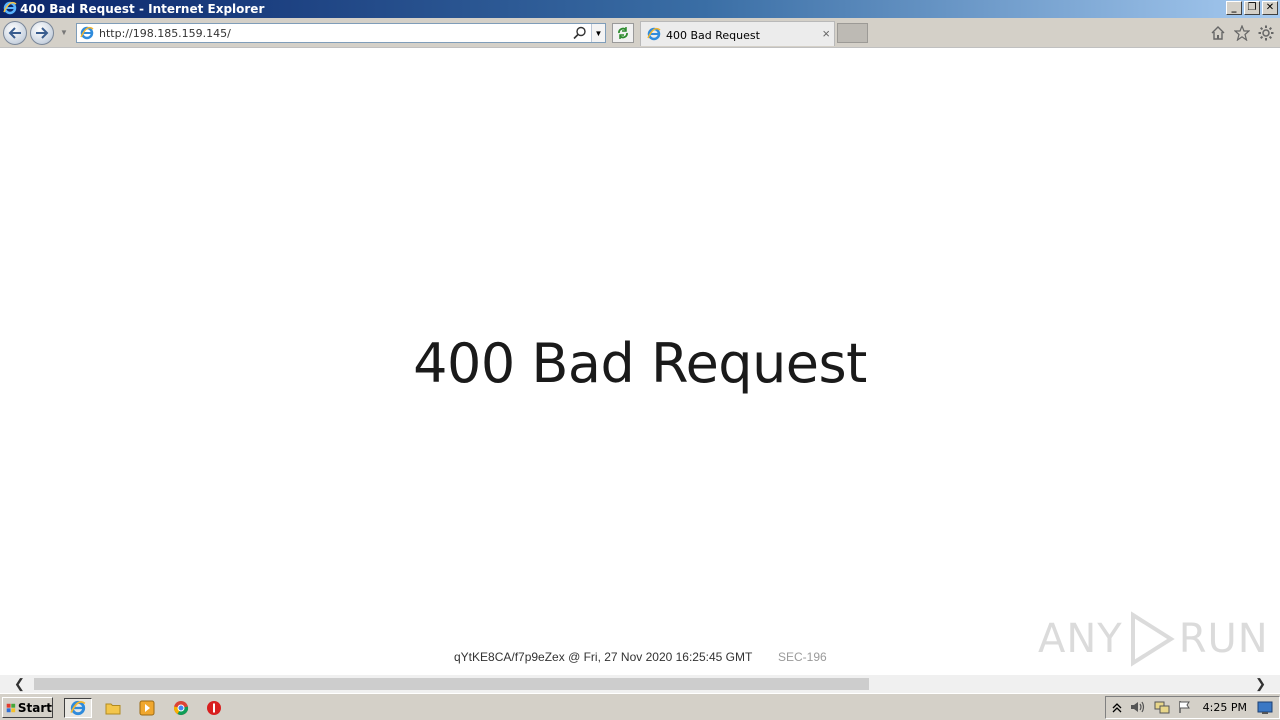 The width and height of the screenshot is (1280, 720). What do you see at coordinates (802, 657) in the screenshot?
I see `security-code-text: SEC-196` at bounding box center [802, 657].